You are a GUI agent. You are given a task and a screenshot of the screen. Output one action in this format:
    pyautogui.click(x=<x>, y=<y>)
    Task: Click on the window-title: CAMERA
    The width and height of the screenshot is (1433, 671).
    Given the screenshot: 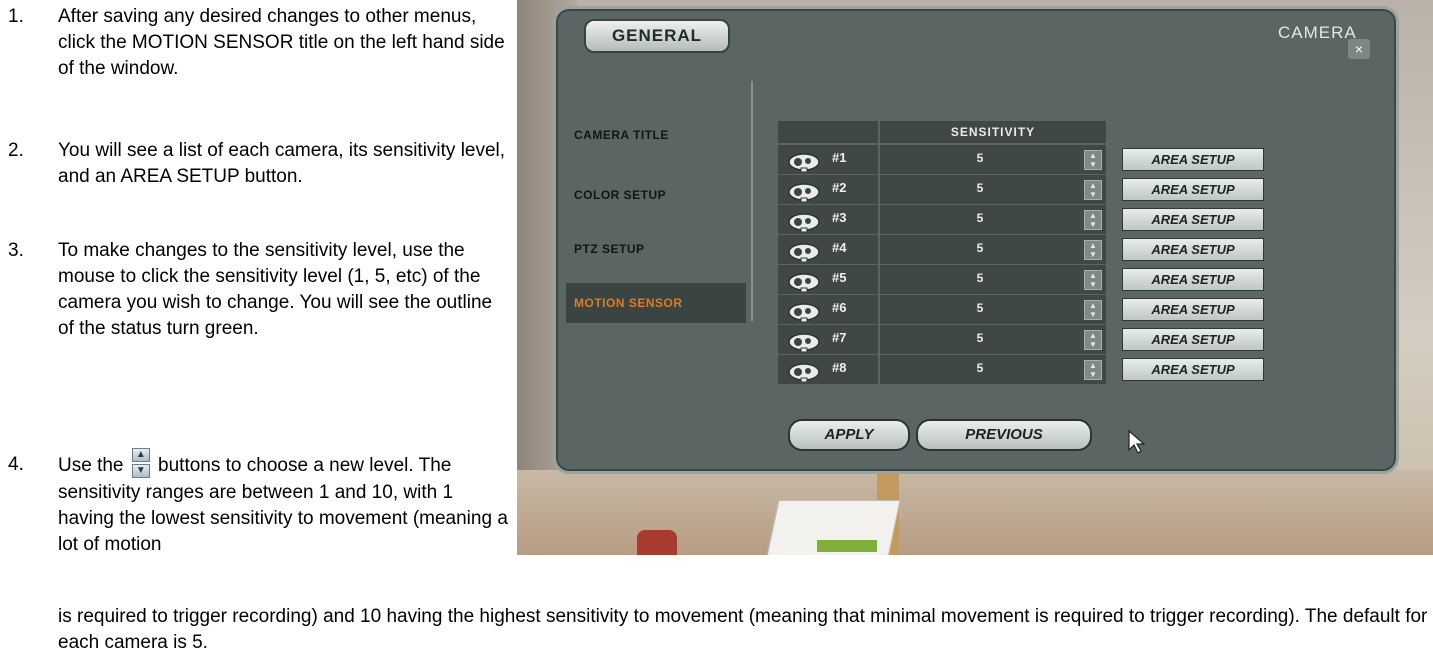 What is the action you would take?
    pyautogui.click(x=1317, y=32)
    